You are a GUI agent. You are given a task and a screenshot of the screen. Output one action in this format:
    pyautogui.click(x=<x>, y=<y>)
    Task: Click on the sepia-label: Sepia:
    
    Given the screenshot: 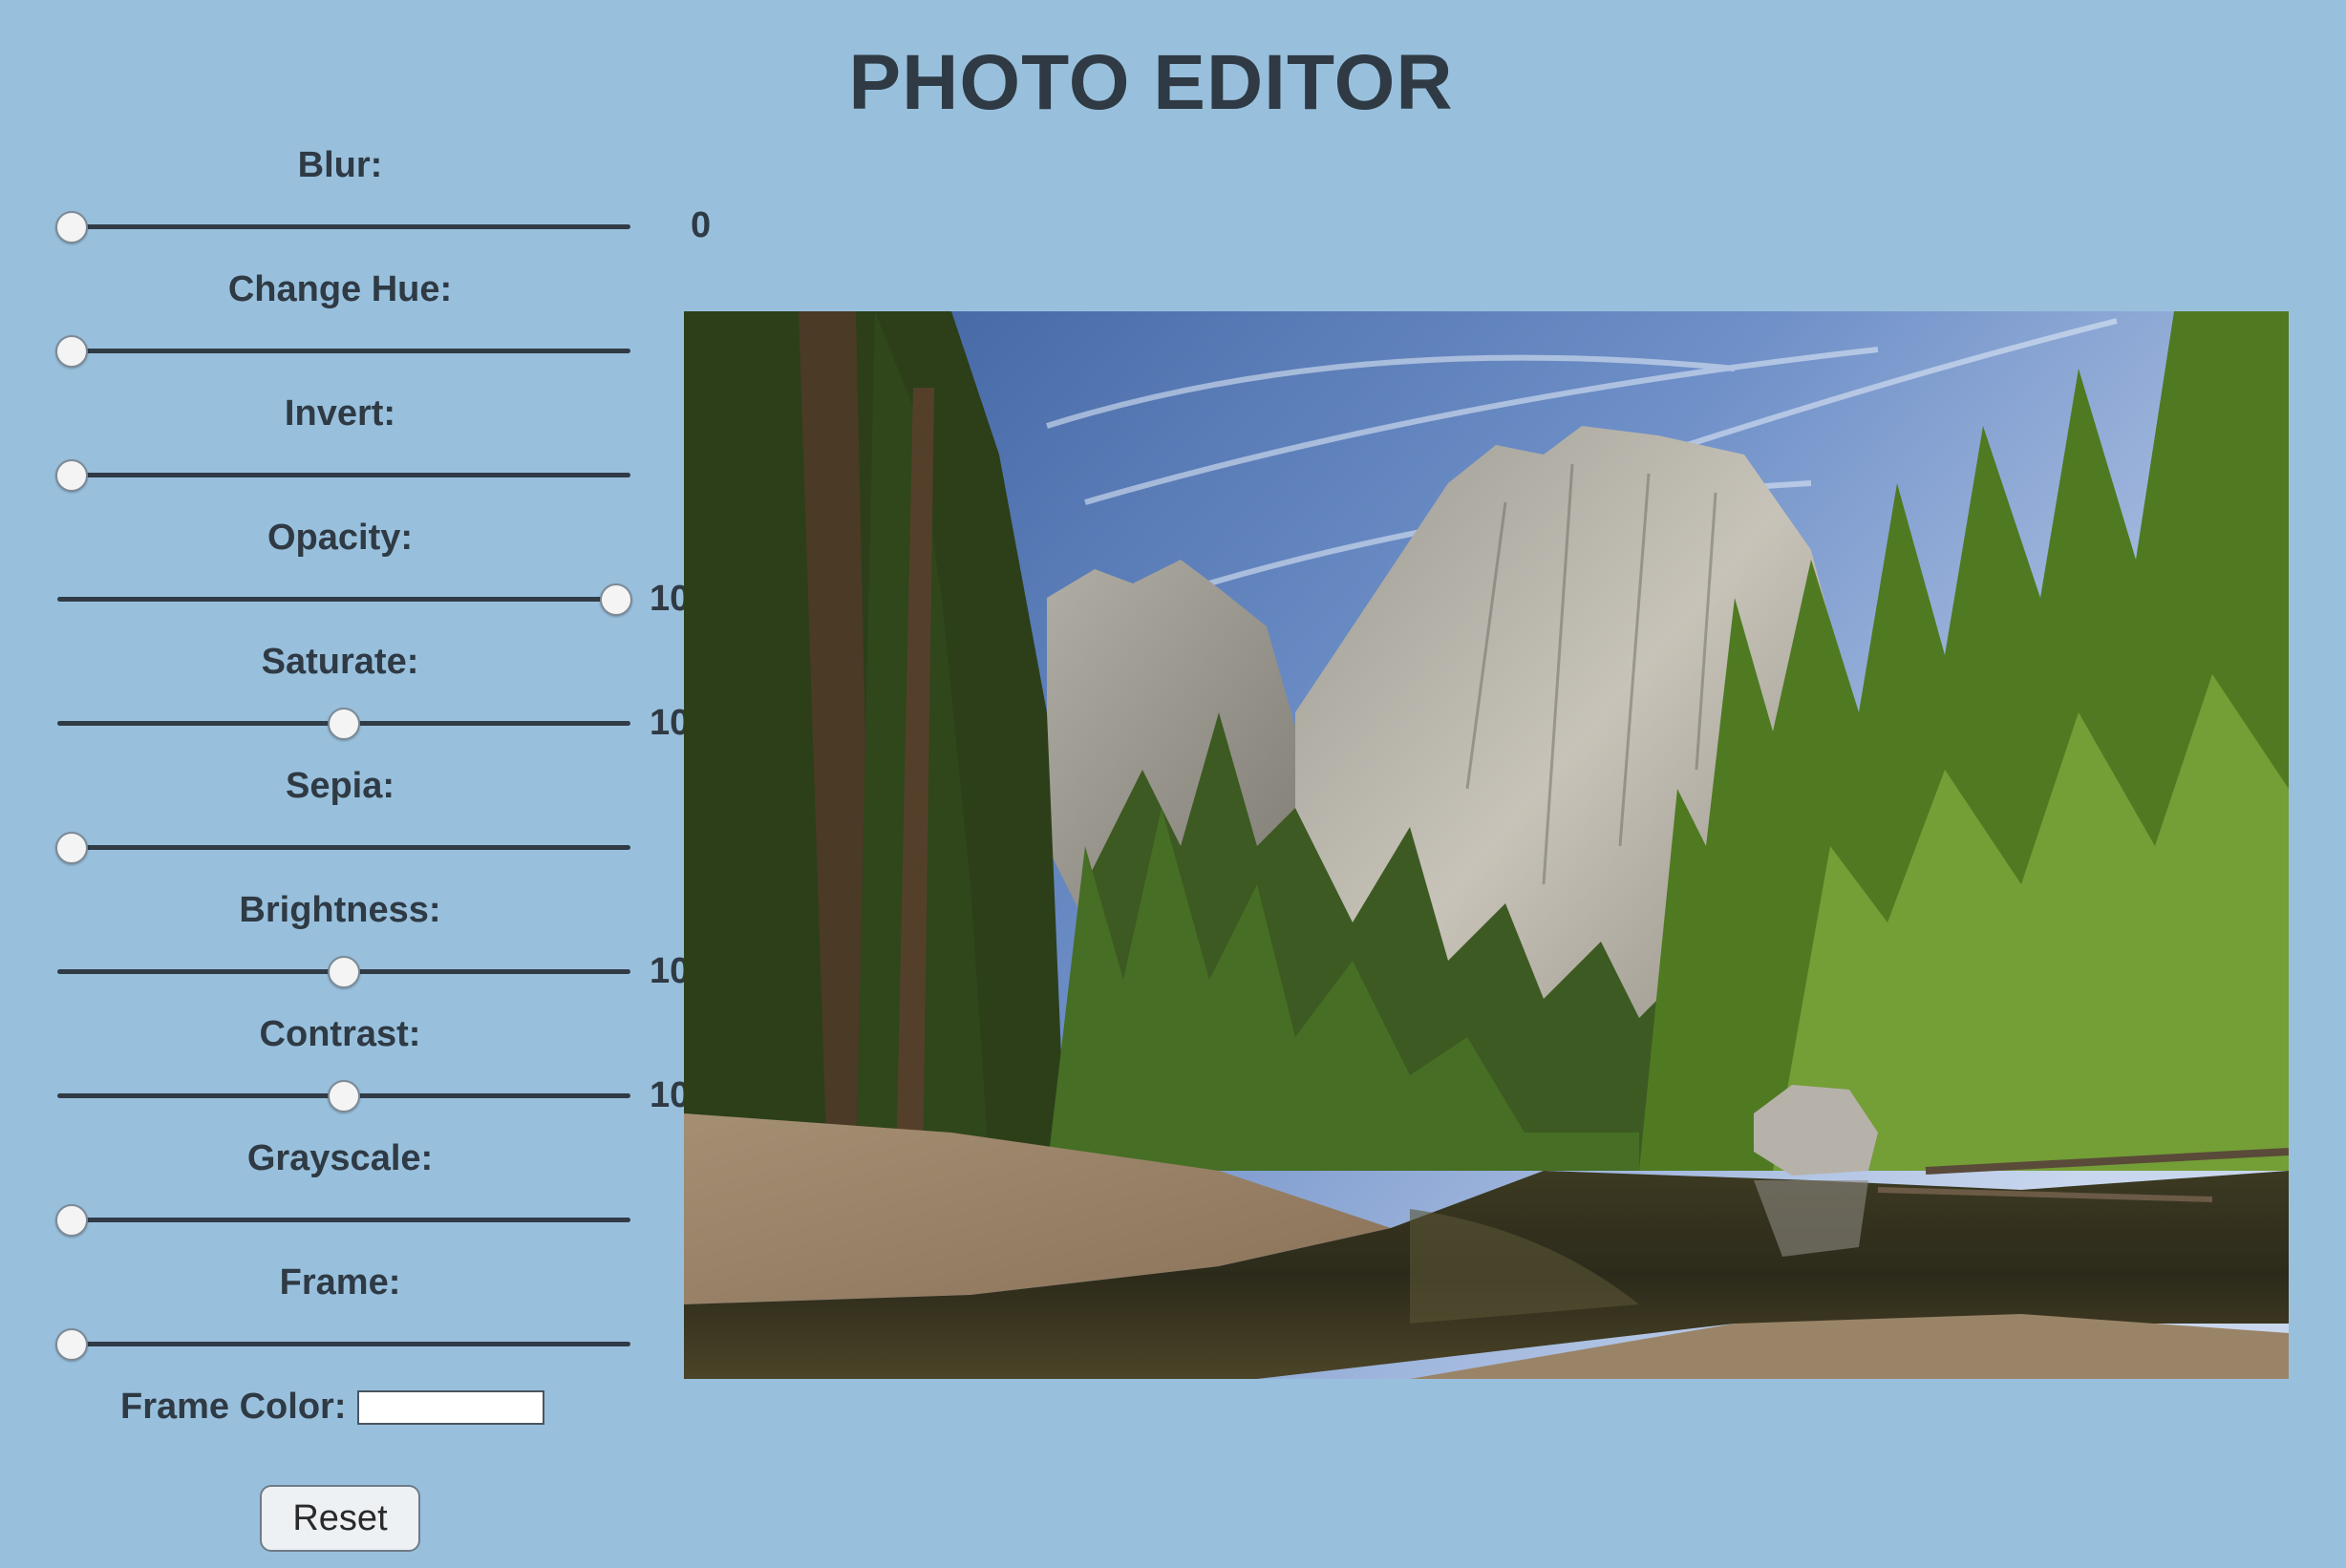 What is the action you would take?
    pyautogui.click(x=340, y=786)
    